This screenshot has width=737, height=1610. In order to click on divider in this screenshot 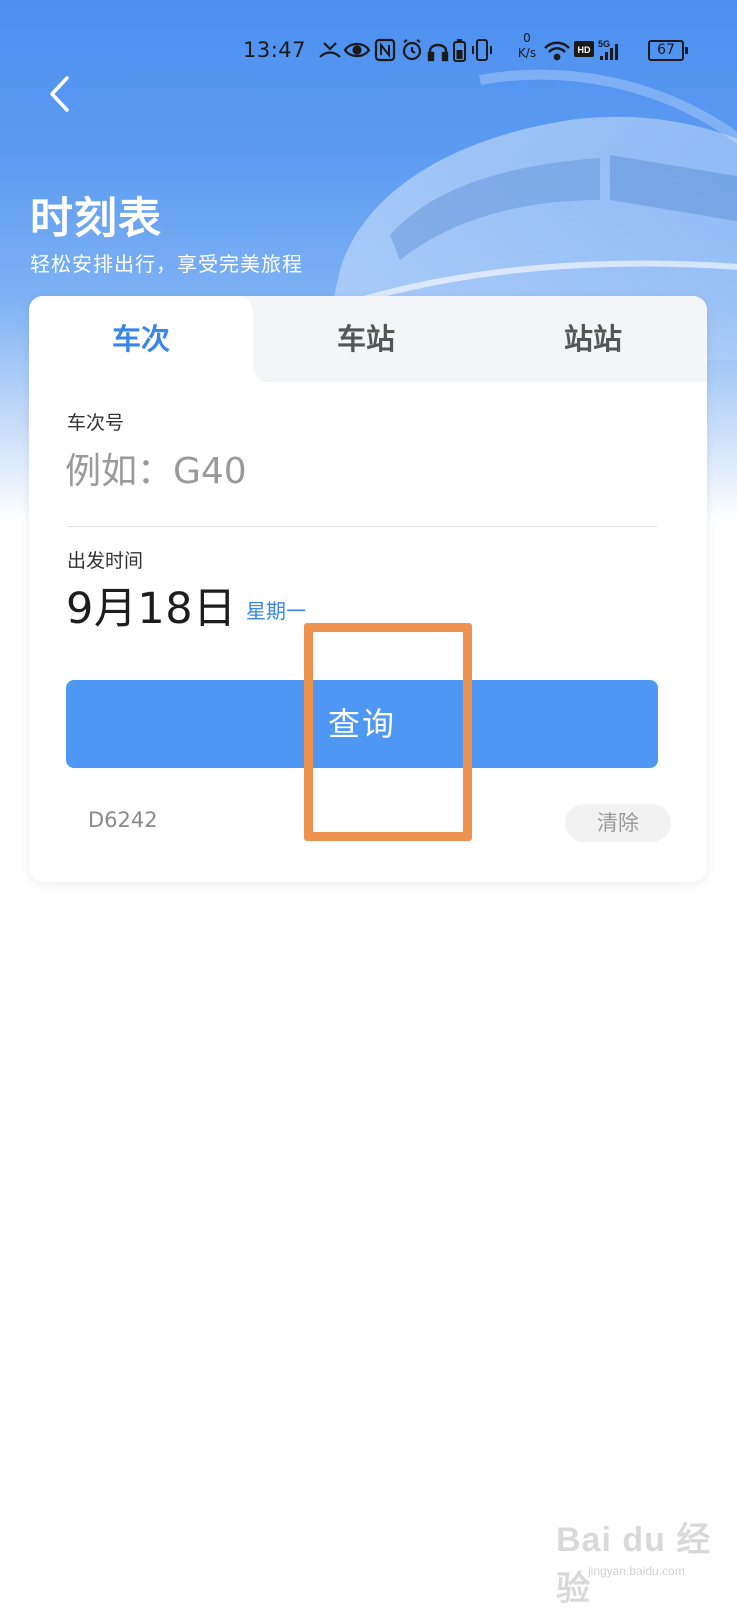, I will do `click(362, 526)`.